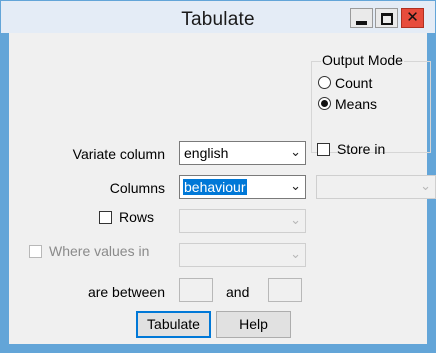  Describe the element at coordinates (324, 82) in the screenshot. I see `count-radio` at that location.